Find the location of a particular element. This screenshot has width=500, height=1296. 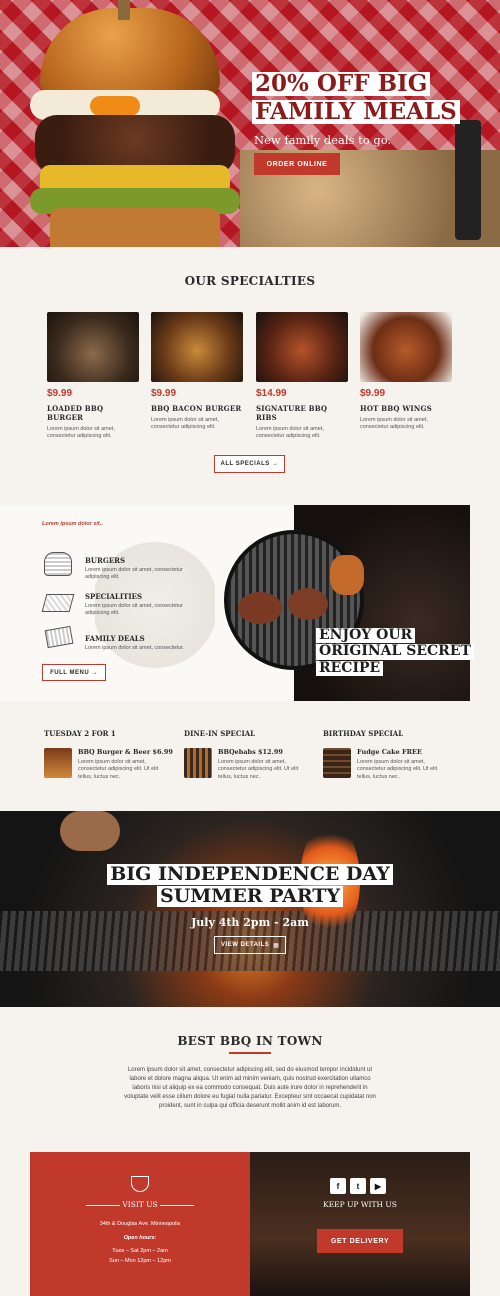

loaded-burger-image is located at coordinates (93, 347).